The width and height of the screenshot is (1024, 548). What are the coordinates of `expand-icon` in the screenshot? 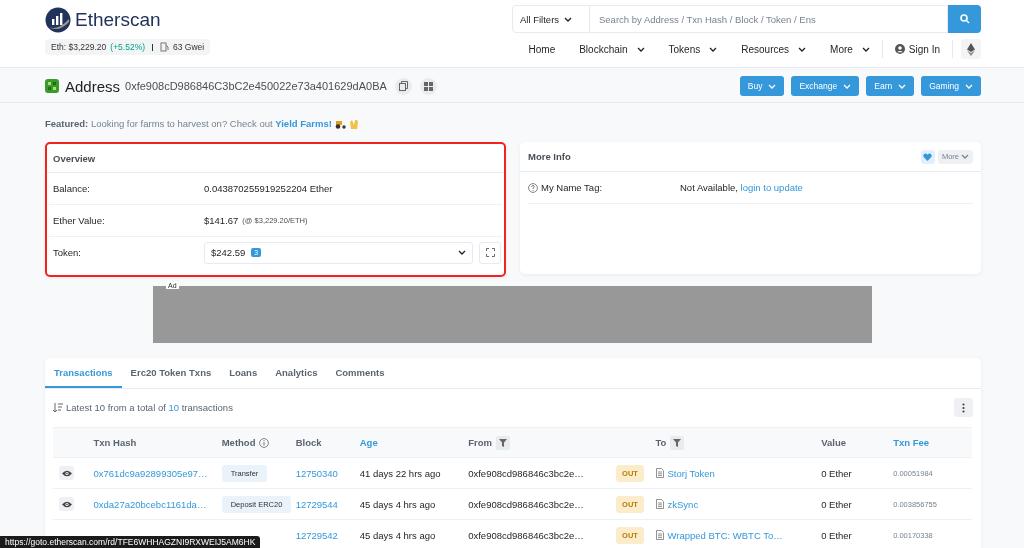 It's located at (490, 252).